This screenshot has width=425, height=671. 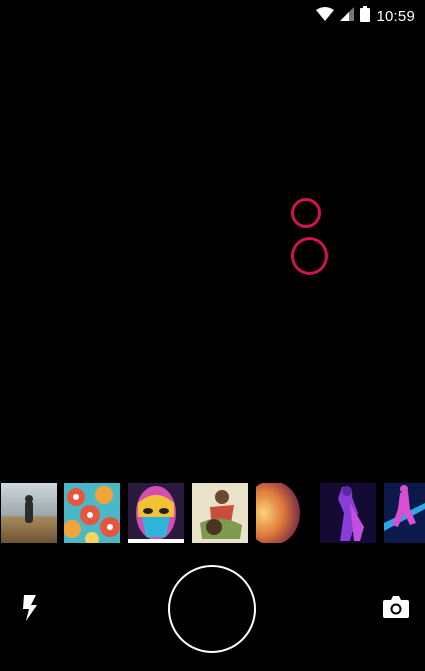 I want to click on cell-signal-icon, so click(x=347, y=16).